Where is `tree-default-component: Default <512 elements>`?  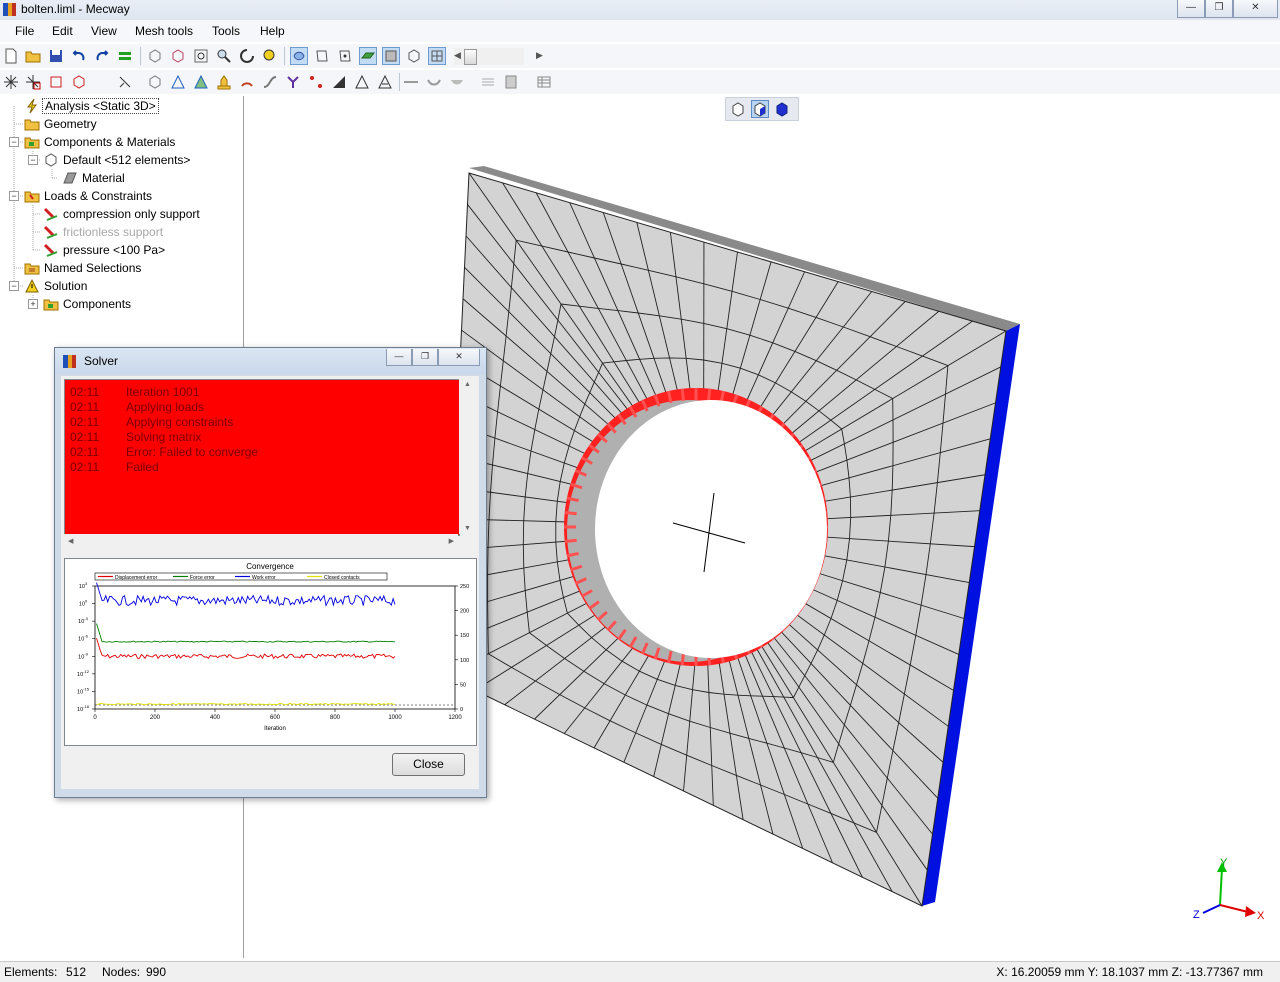 tree-default-component: Default <512 elements> is located at coordinates (117, 160).